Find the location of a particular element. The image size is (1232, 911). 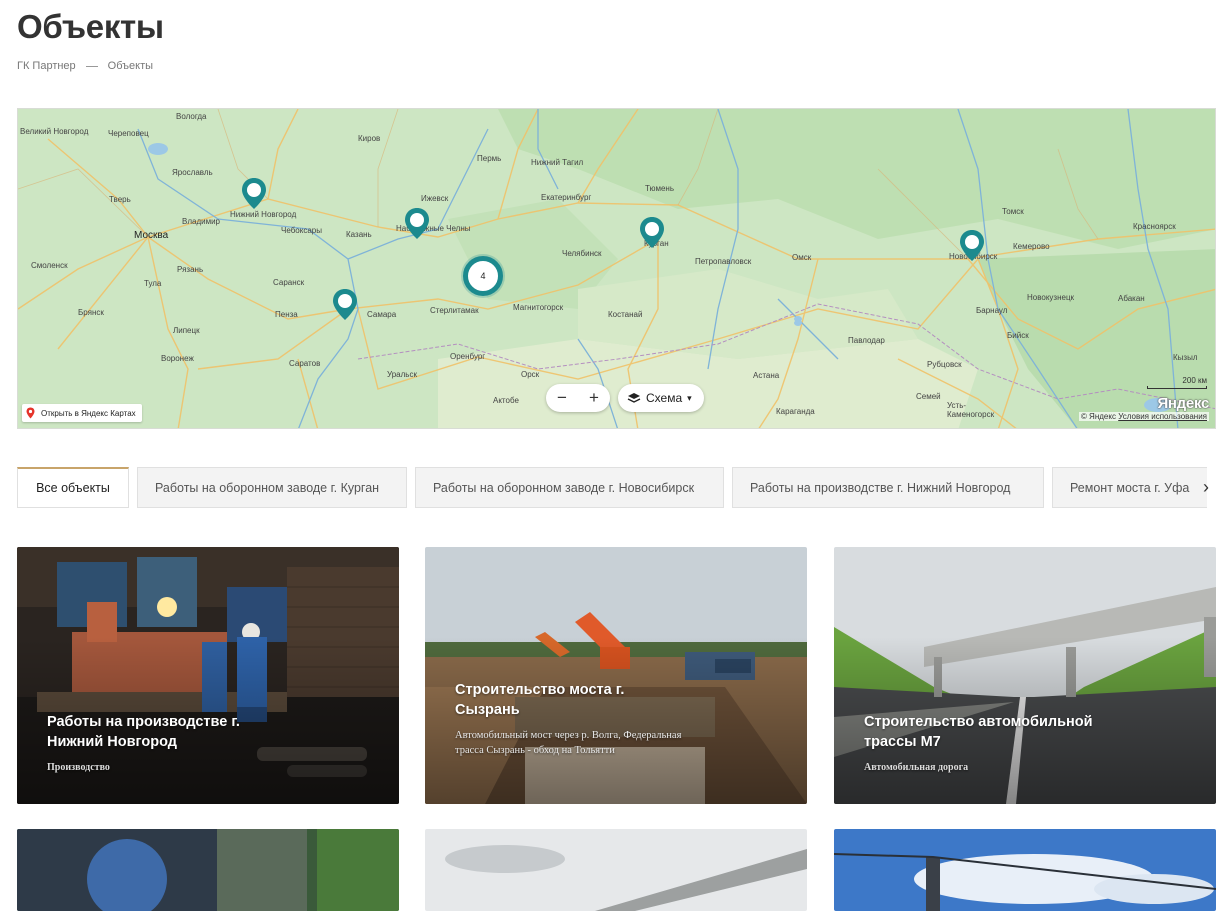

card-title: Строительство автомобильной трассы М7 is located at coordinates (978, 732).